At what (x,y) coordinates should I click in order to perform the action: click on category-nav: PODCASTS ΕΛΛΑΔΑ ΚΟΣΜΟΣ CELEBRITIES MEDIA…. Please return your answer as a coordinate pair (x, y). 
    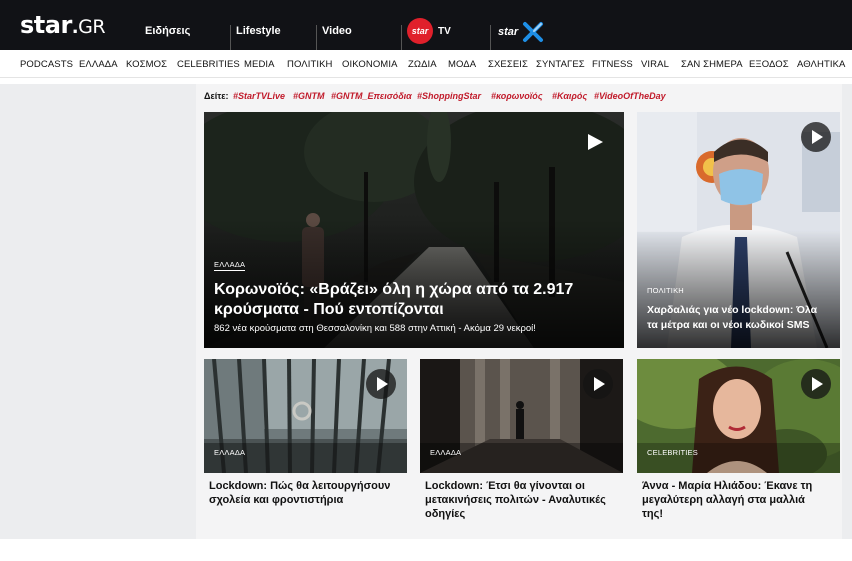
    Looking at the image, I should click on (426, 64).